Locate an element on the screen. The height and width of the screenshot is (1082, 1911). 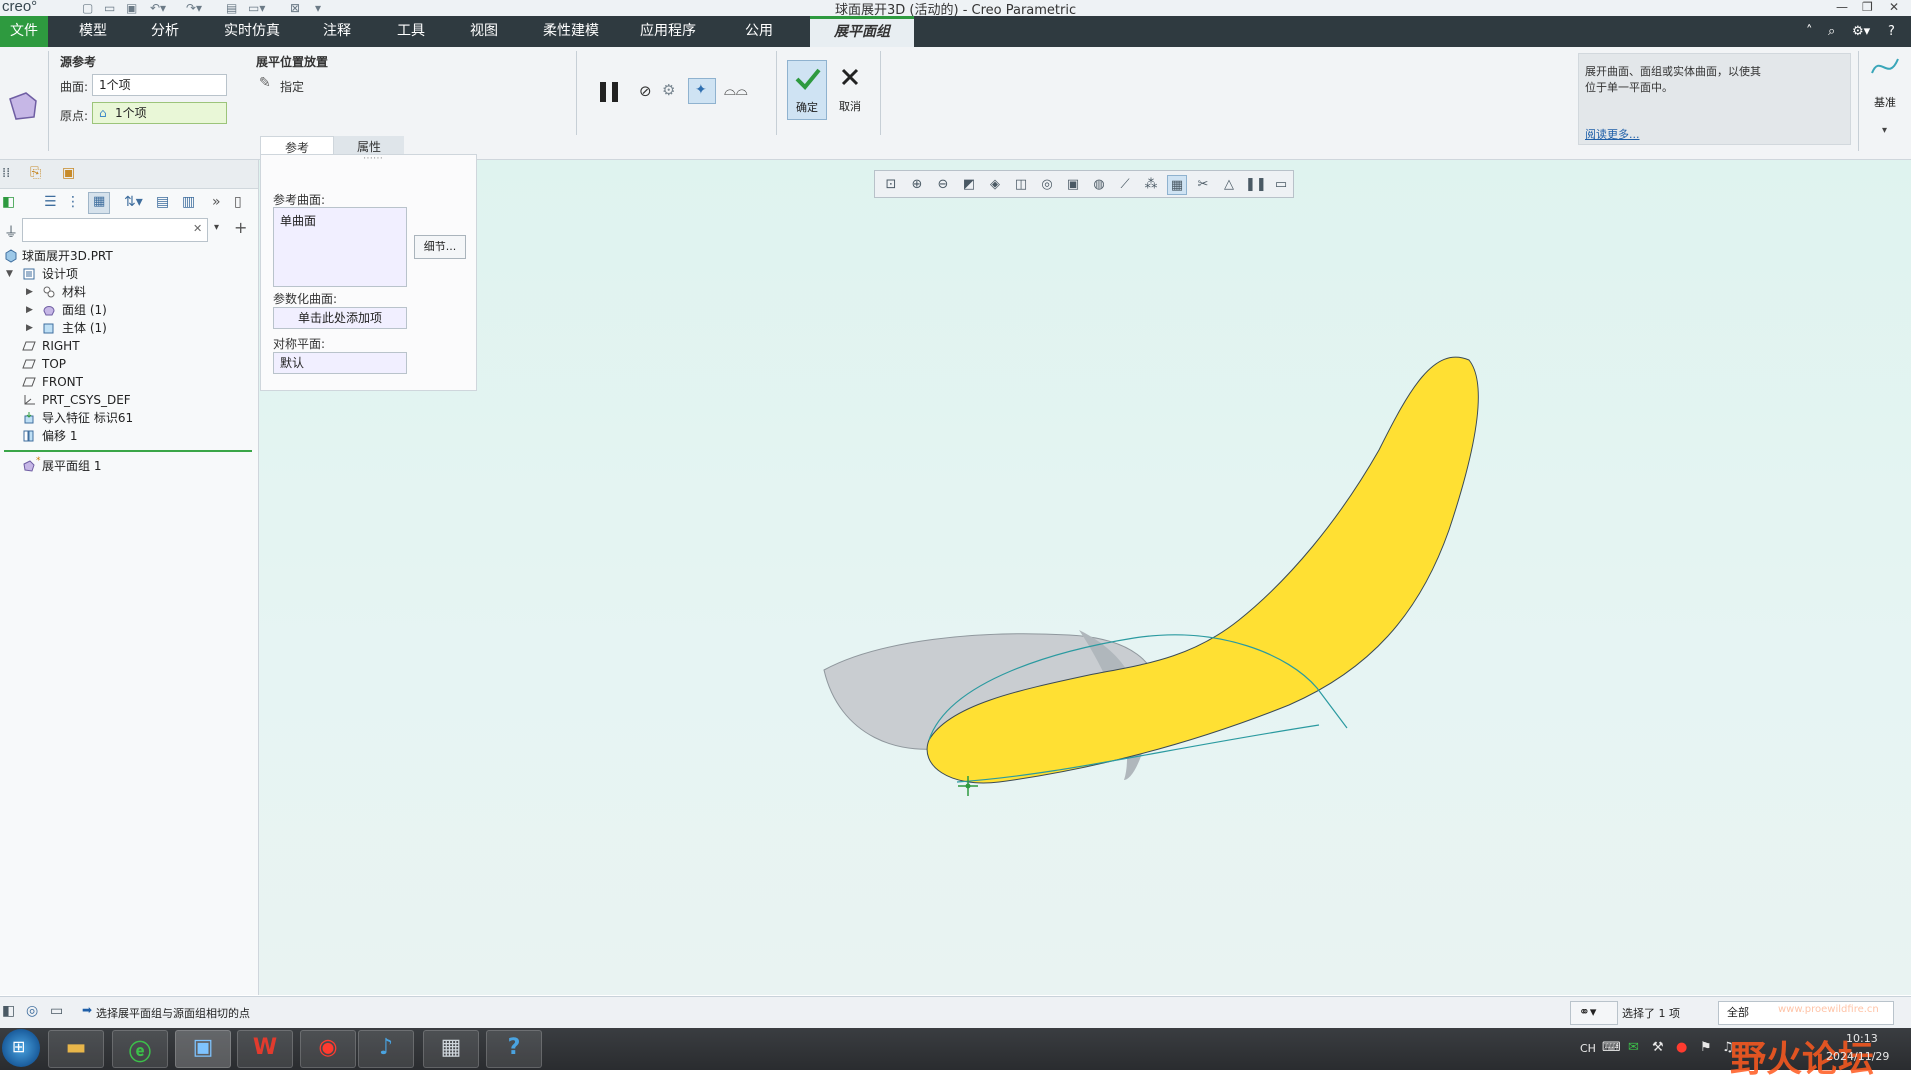
layers-icon: ▭ is located at coordinates (1281, 185).